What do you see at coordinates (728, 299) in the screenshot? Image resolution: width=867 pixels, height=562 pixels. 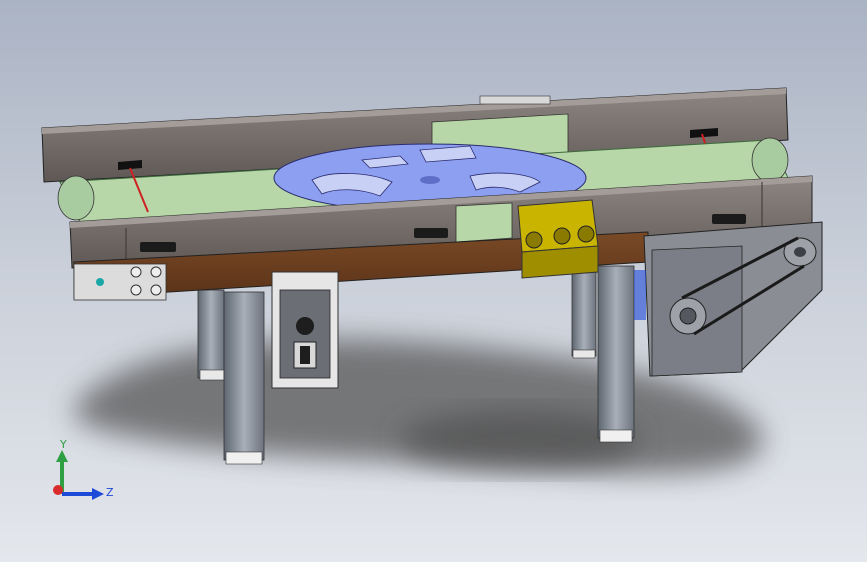 I see `motor-drive-housing` at bounding box center [728, 299].